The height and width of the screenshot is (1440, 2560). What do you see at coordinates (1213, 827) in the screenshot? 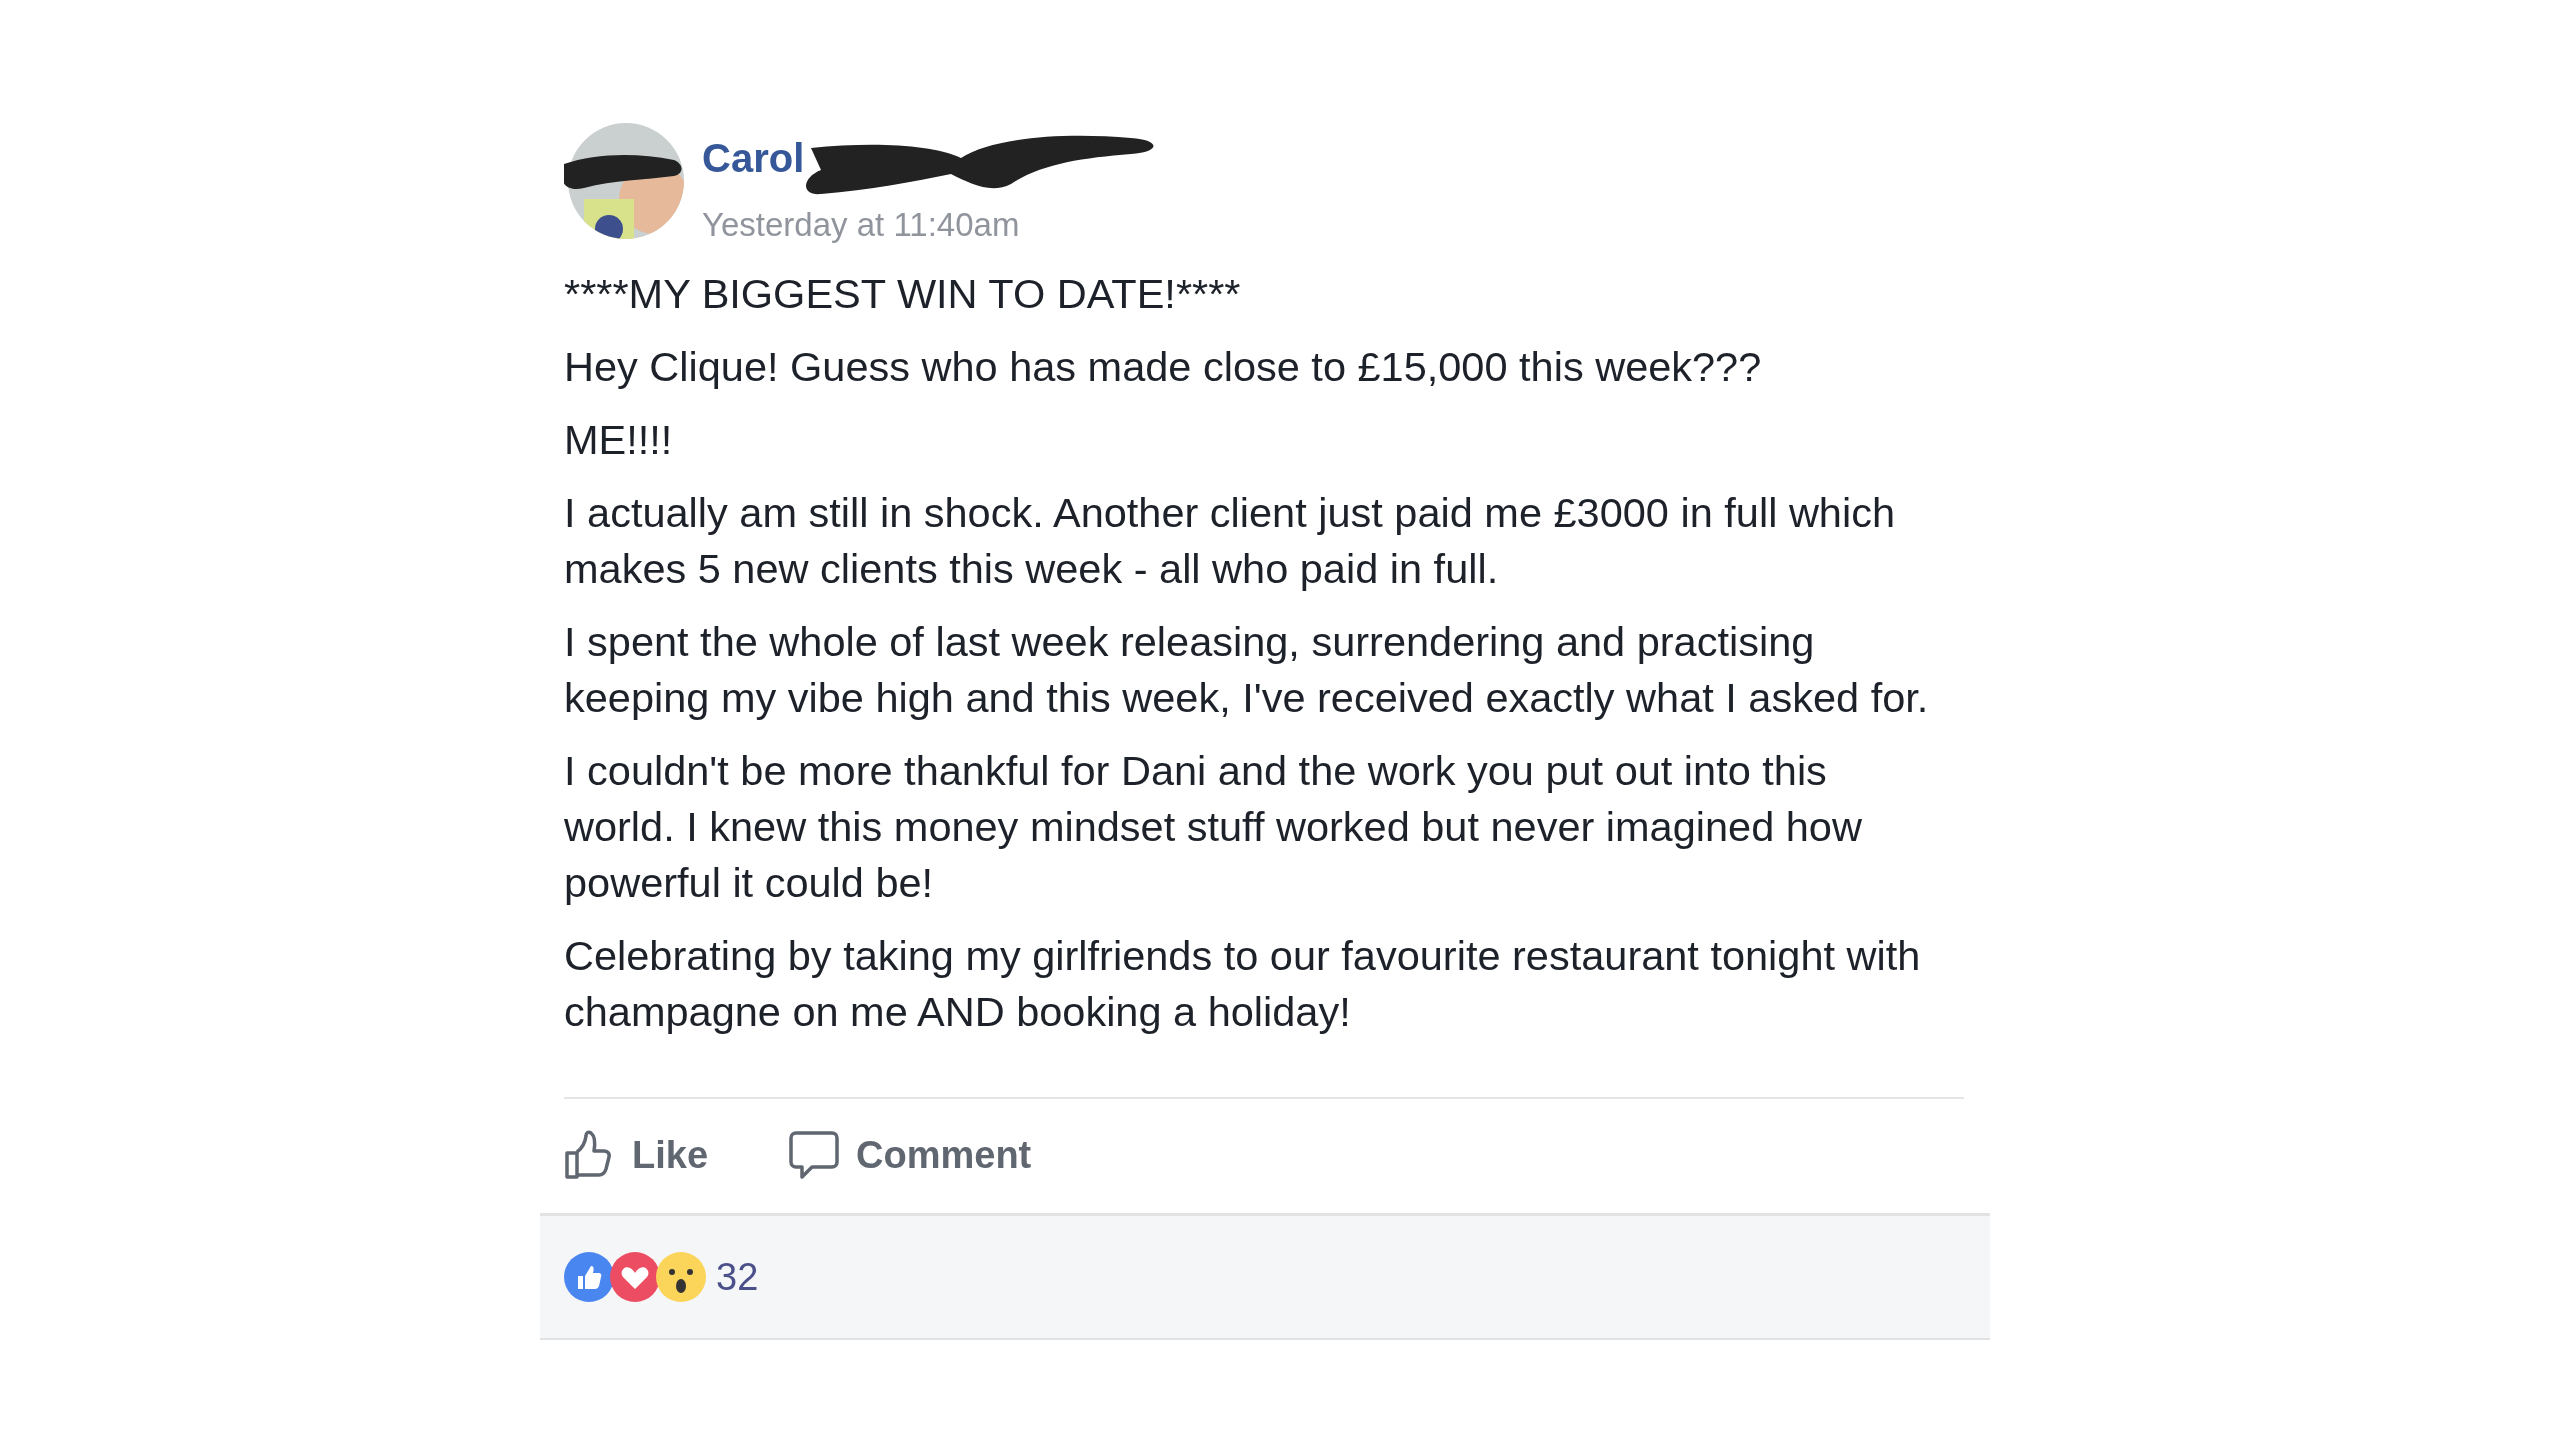
I see `post-paragraph: I couldn't be more thankful for Dani and the work you put out into this world. I knew this money mindset stuff worked but never imagined how powerful it could be!` at bounding box center [1213, 827].